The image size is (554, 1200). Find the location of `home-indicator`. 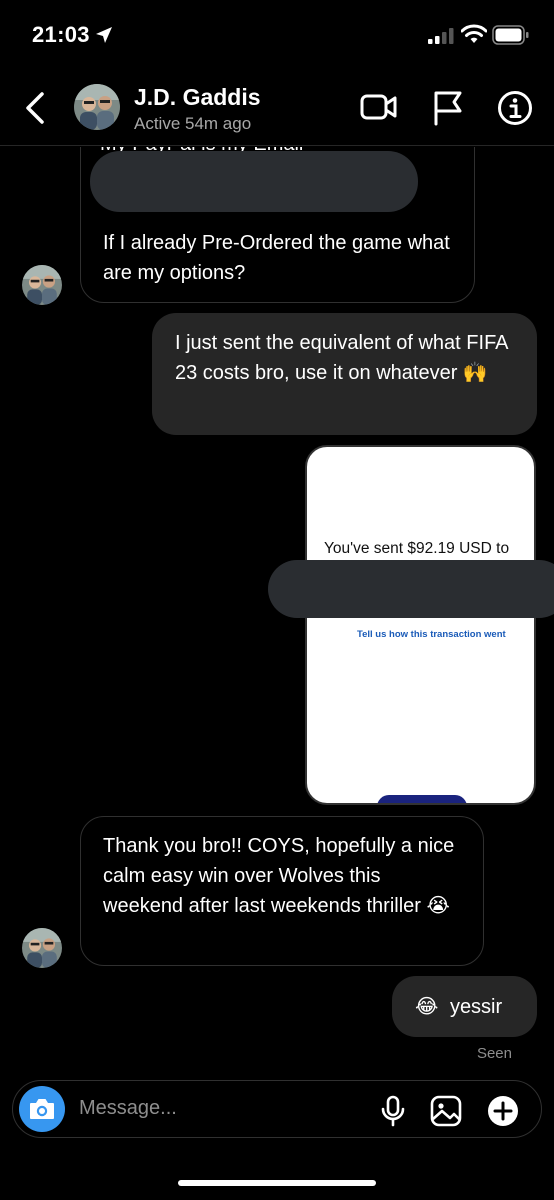

home-indicator is located at coordinates (277, 1183).